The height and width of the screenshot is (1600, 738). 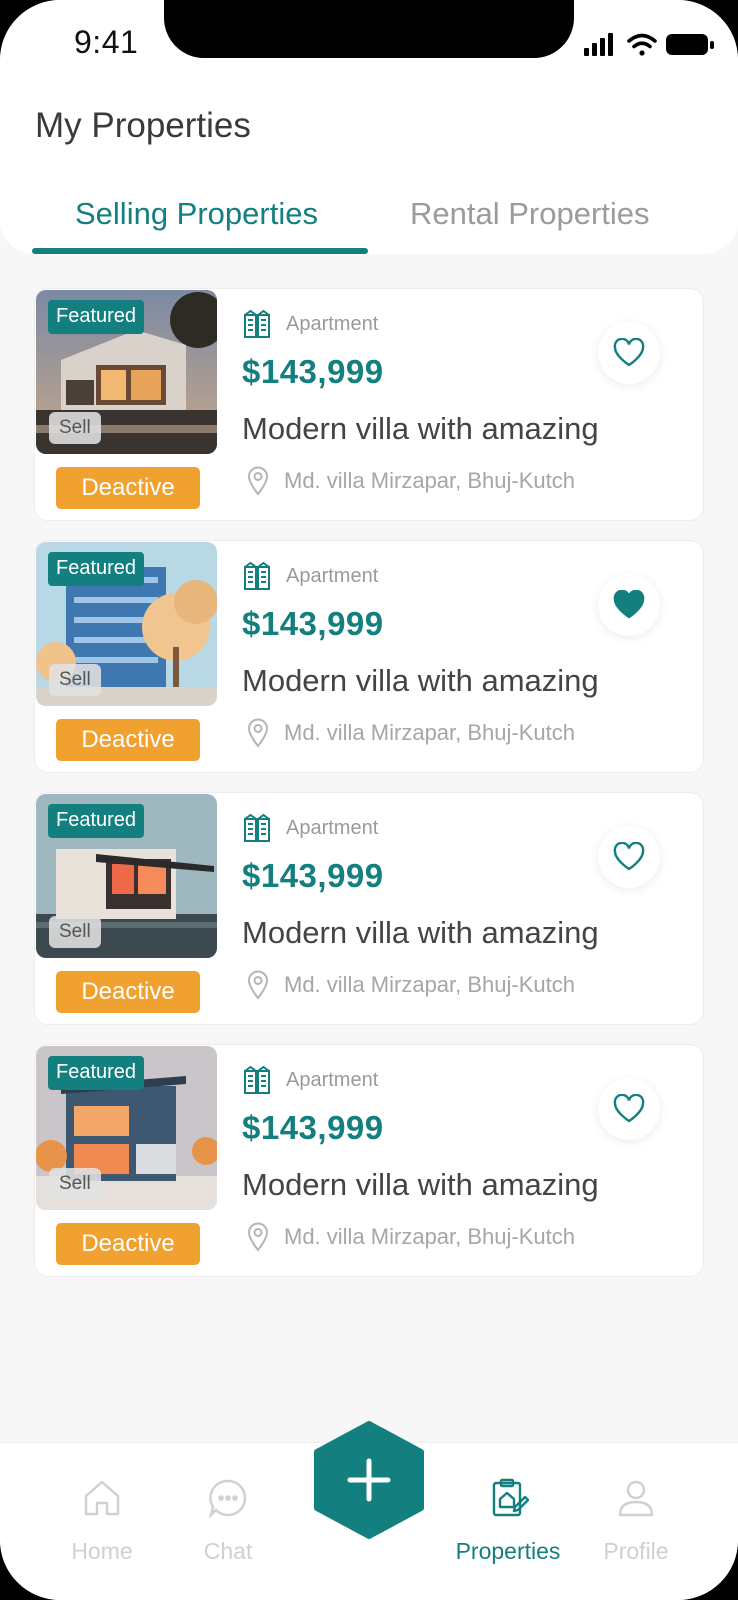 What do you see at coordinates (228, 1521) in the screenshot?
I see `nav-item-chat: Chat` at bounding box center [228, 1521].